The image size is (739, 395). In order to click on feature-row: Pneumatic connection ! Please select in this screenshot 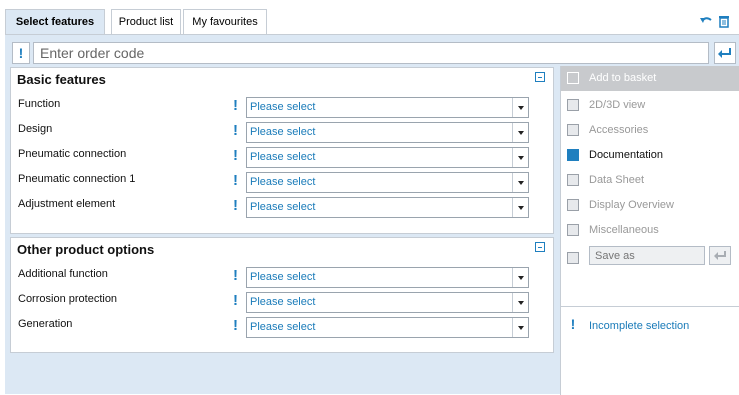, I will do `click(282, 157)`.